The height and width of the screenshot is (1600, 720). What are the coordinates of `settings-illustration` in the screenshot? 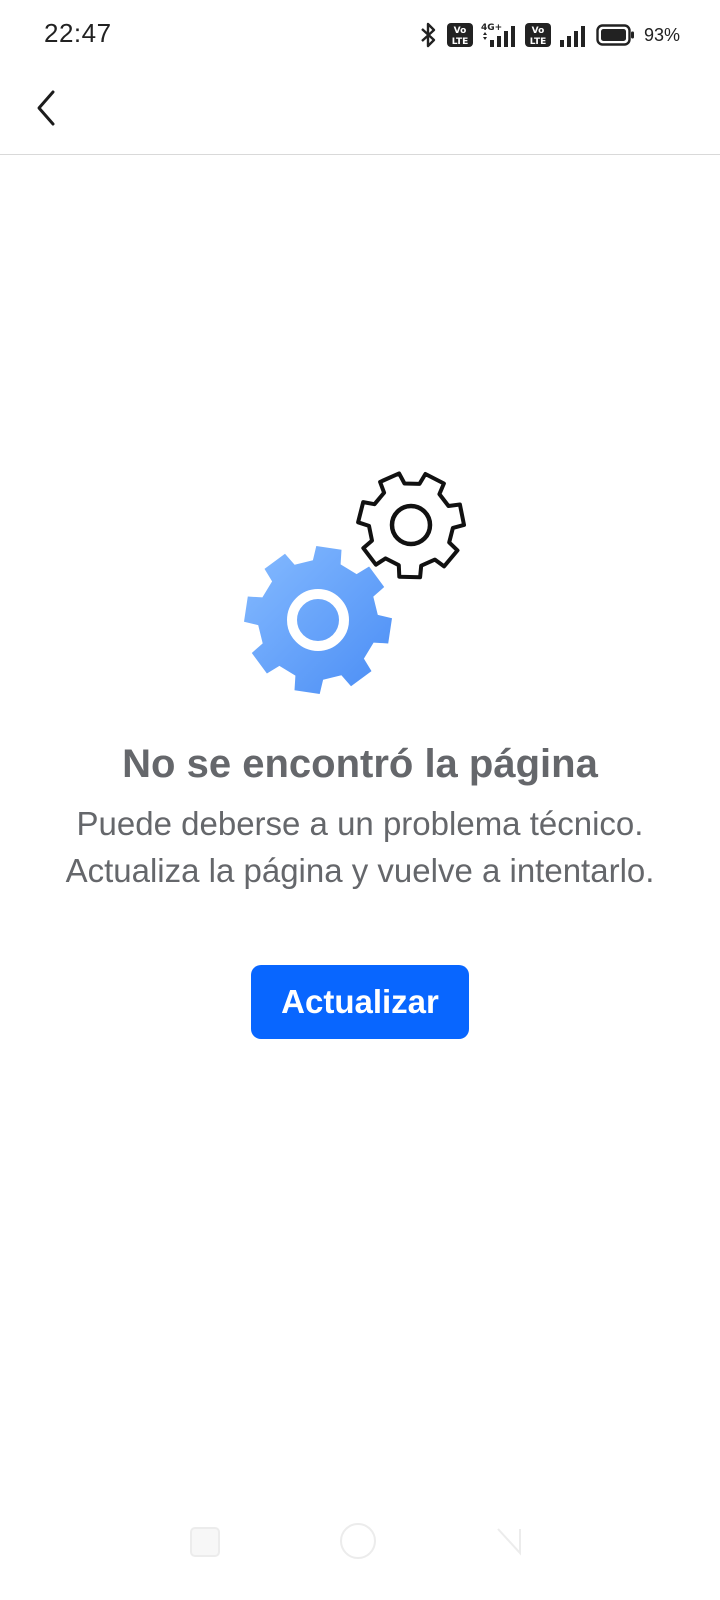 It's located at (360, 590).